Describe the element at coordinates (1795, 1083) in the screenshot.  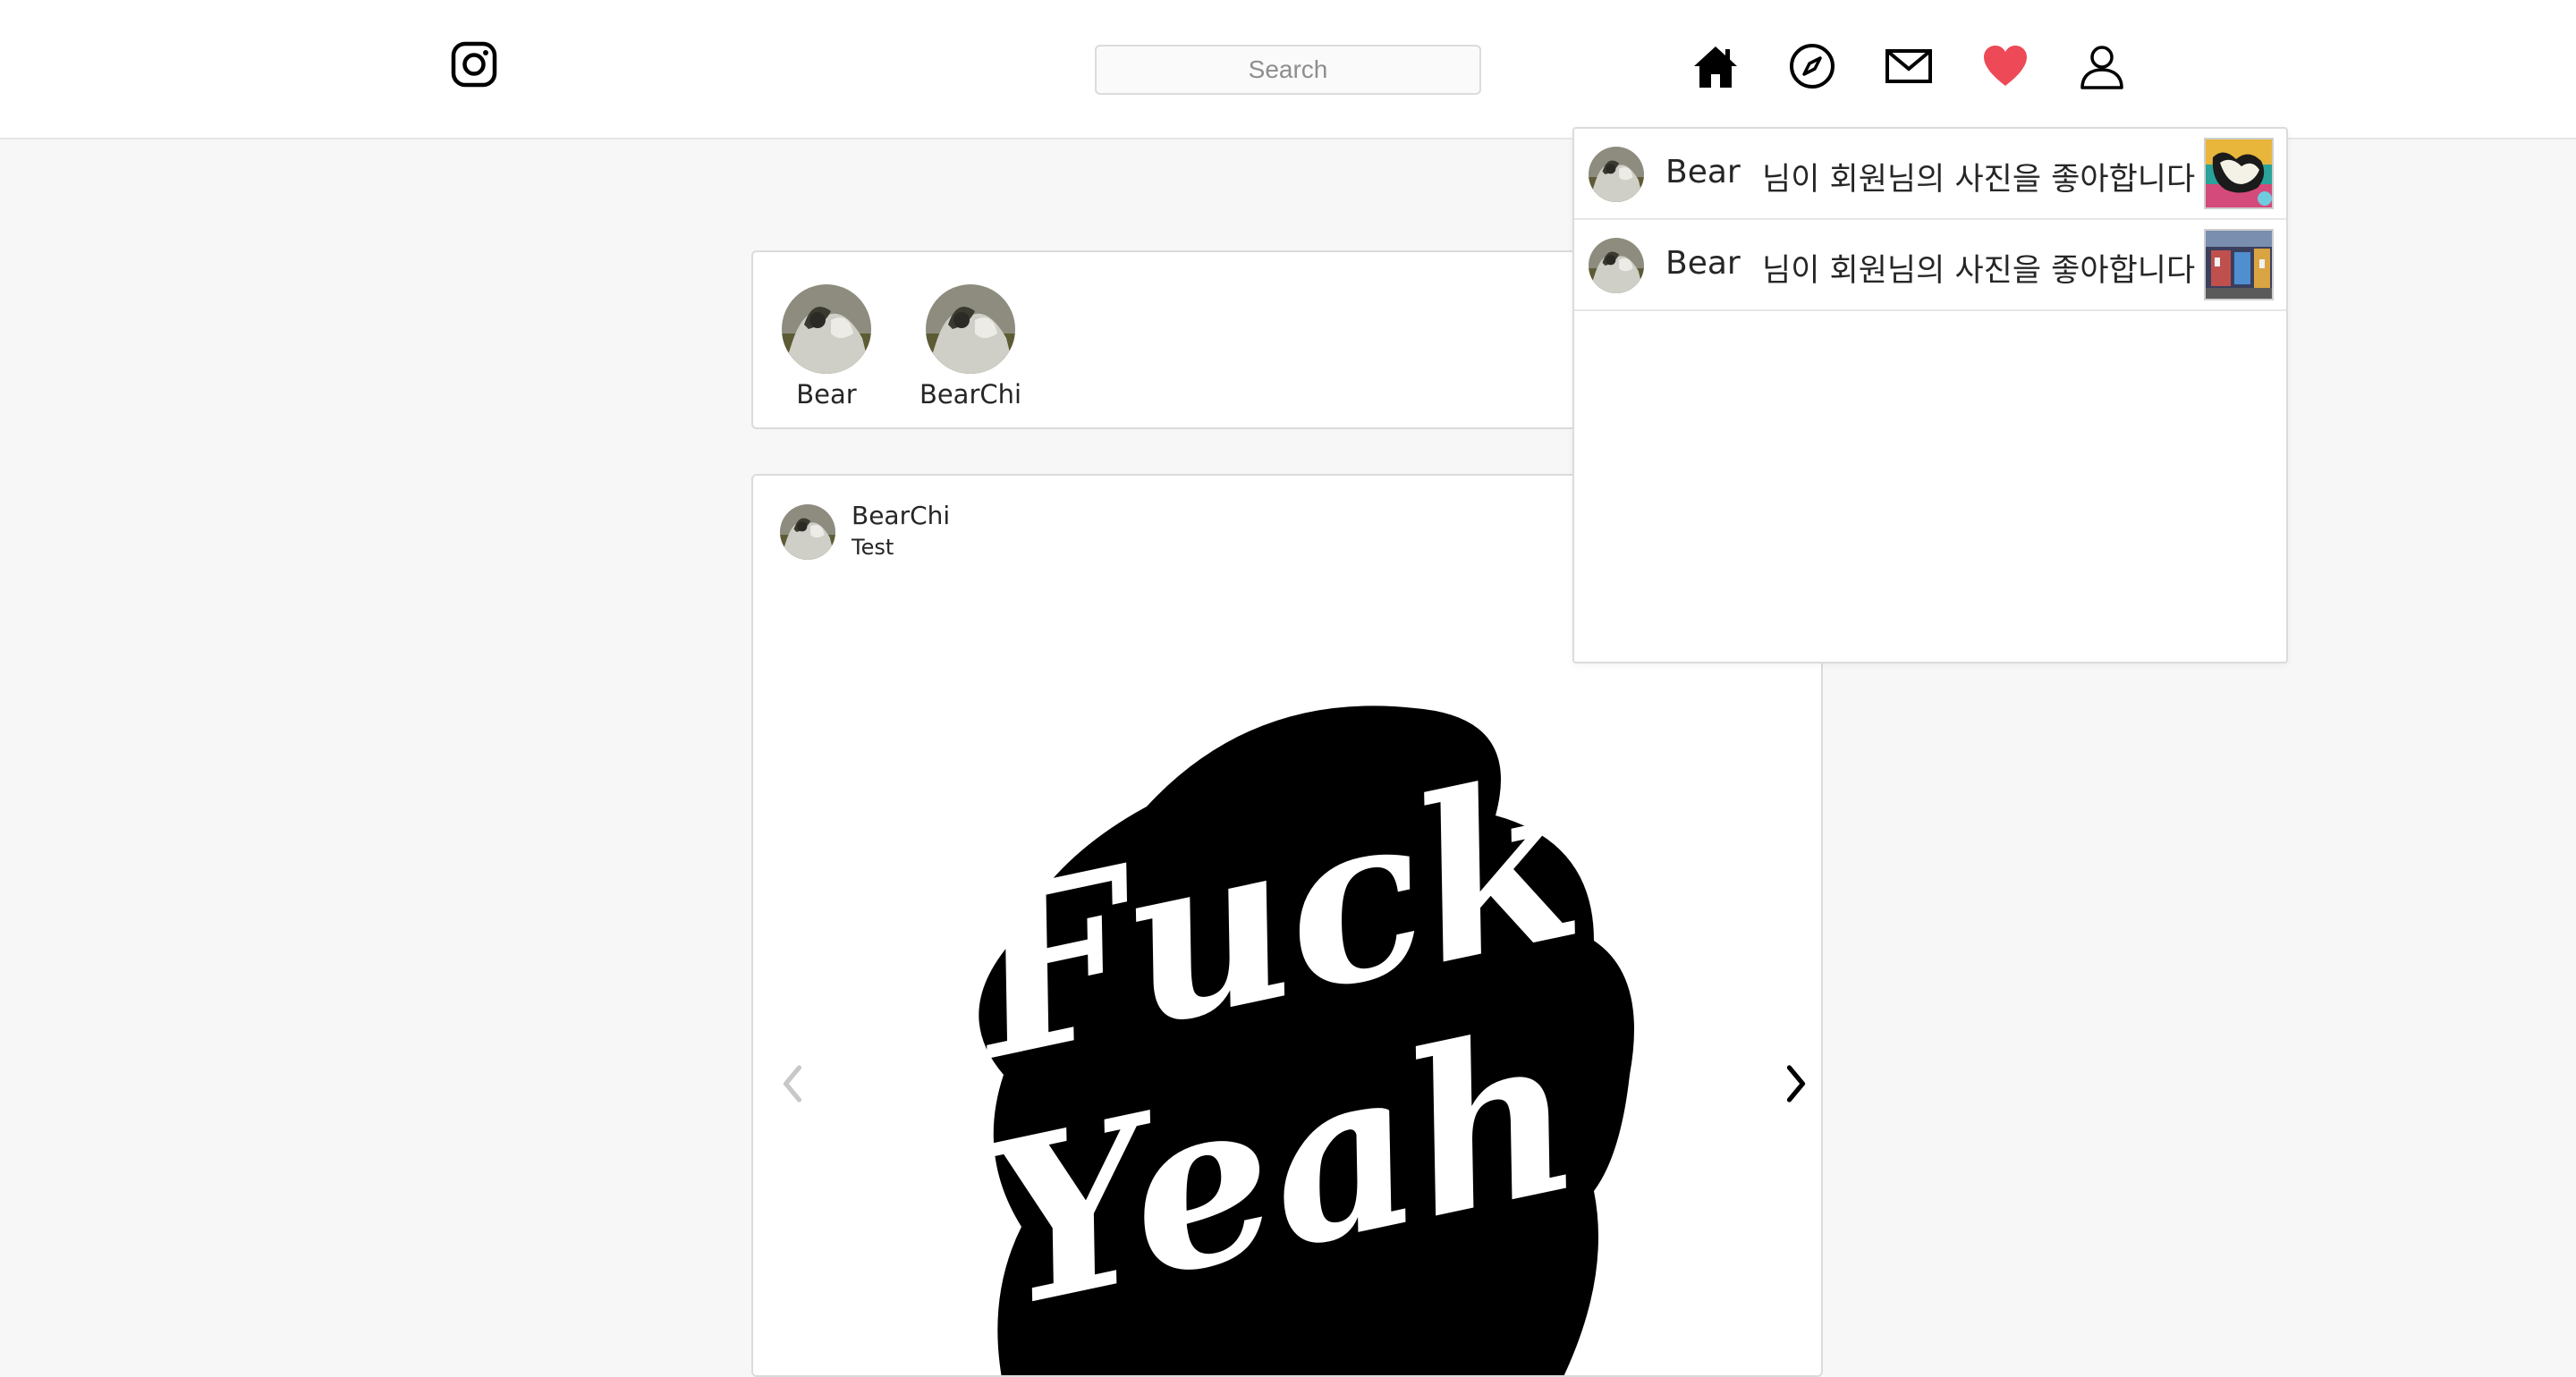
I see `chevron-right-icon` at that location.